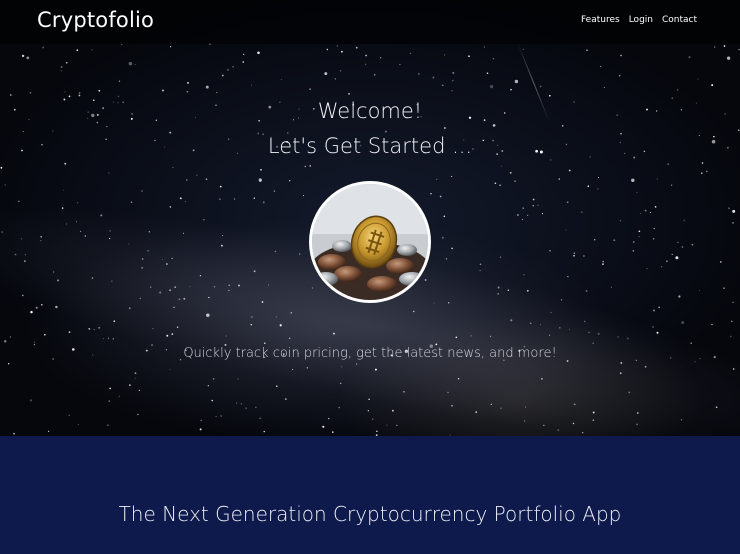 Image resolution: width=740 pixels, height=554 pixels. What do you see at coordinates (641, 20) in the screenshot?
I see `nav-link-login: Login` at bounding box center [641, 20].